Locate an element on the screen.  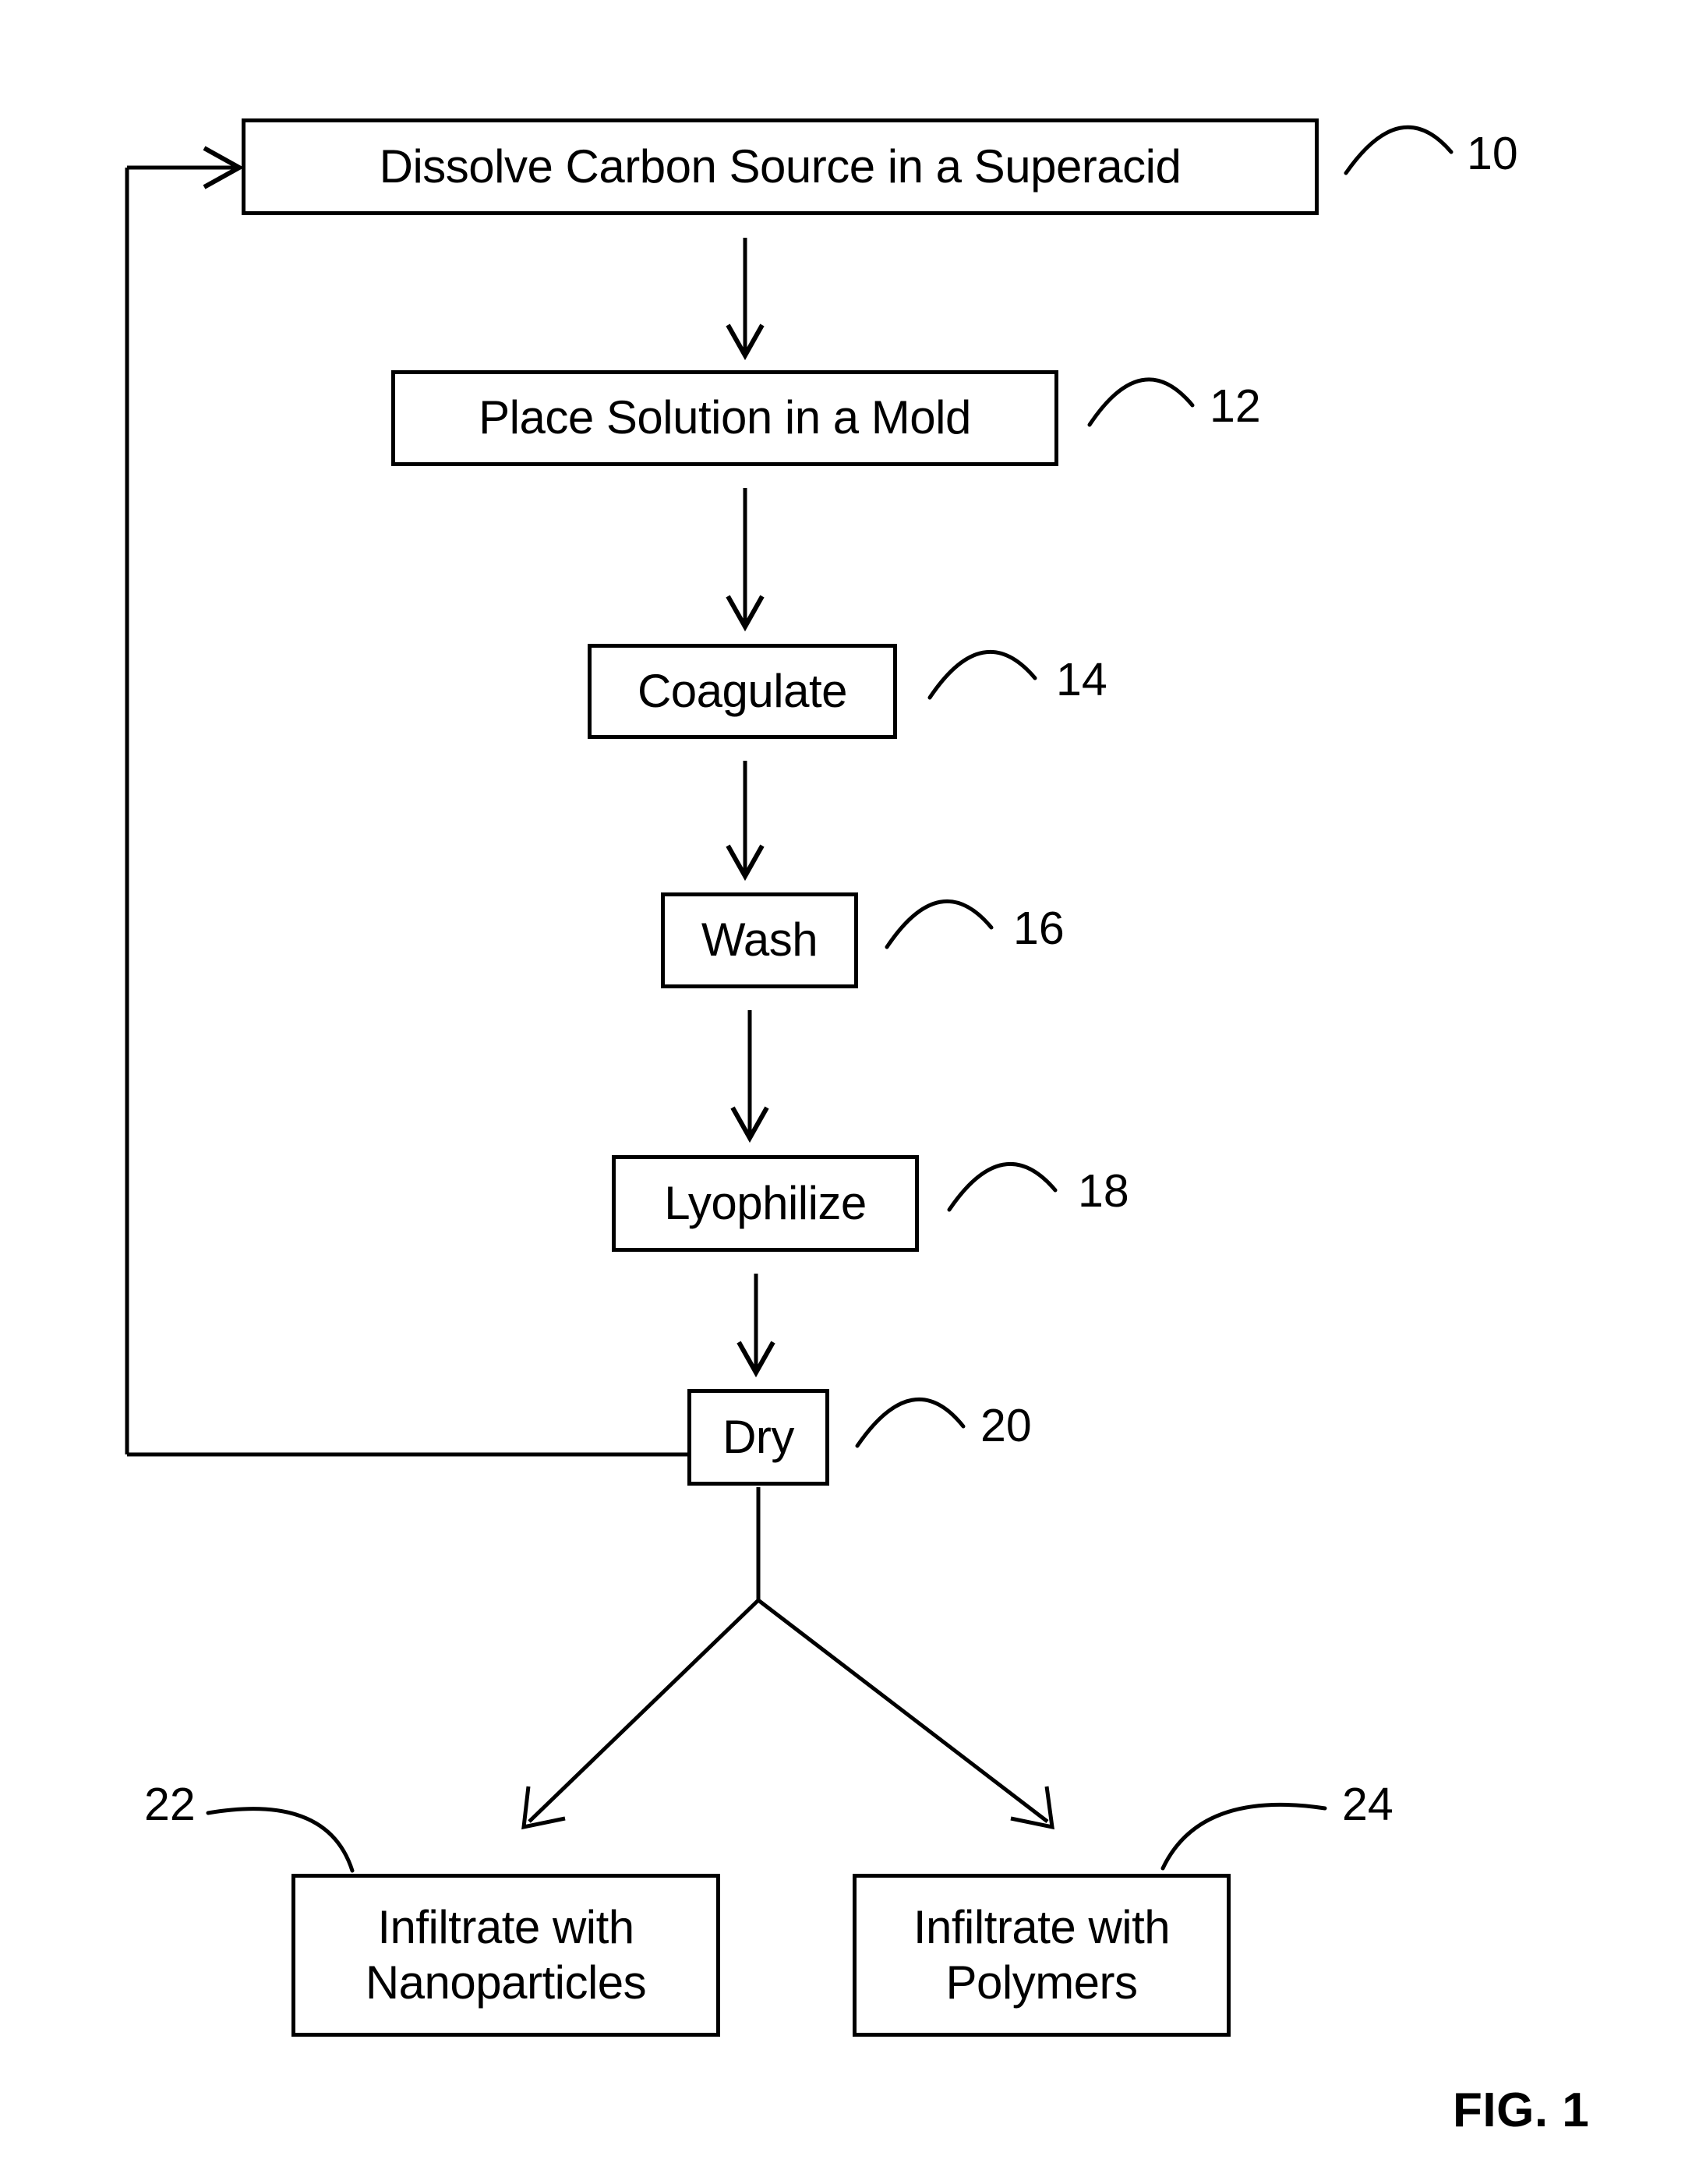
process-box-lyophilize: Lyophilize is located at coordinates (766, 1204).